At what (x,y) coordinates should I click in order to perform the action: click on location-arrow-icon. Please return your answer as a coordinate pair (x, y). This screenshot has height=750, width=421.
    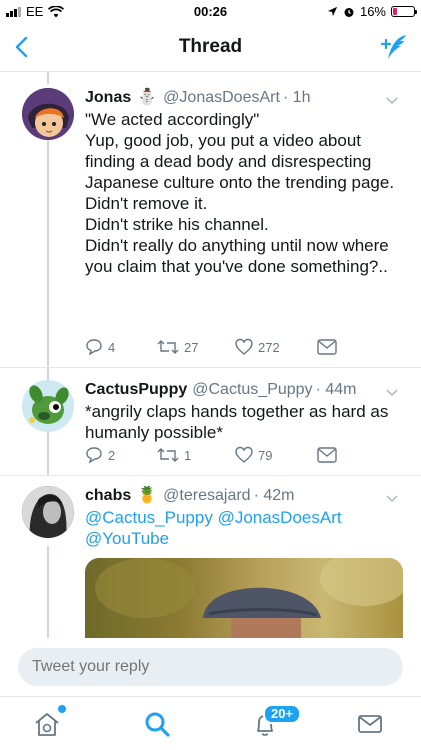
    Looking at the image, I should click on (332, 11).